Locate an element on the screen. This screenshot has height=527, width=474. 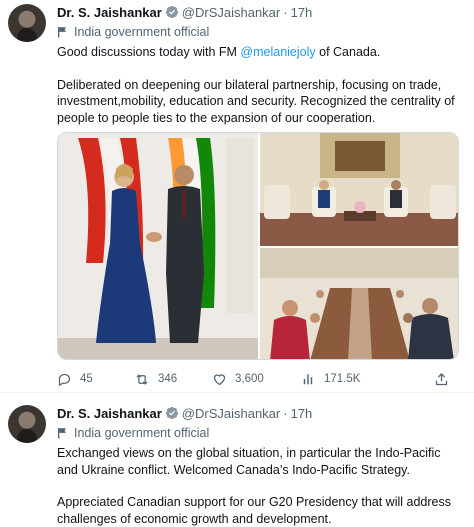
reply-icon is located at coordinates (64, 379).